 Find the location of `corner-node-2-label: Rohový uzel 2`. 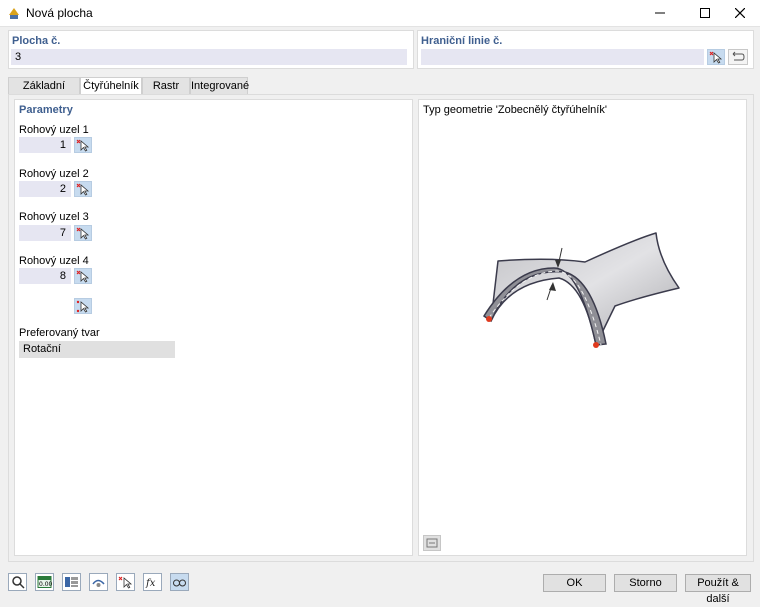

corner-node-2-label: Rohový uzel 2 is located at coordinates (54, 174).